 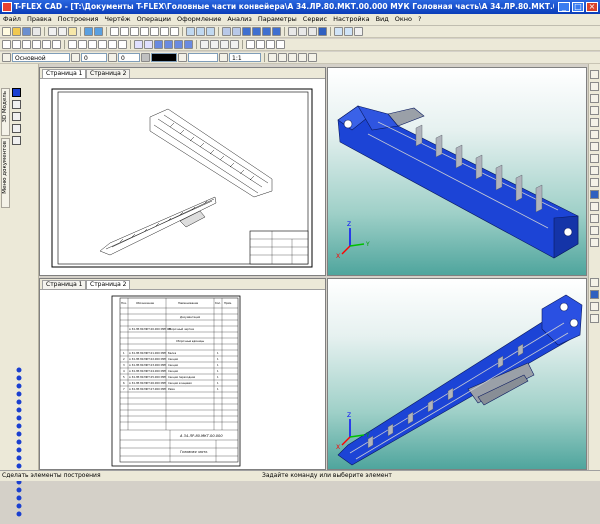 I want to click on picture-icon, so click(x=82, y=44).